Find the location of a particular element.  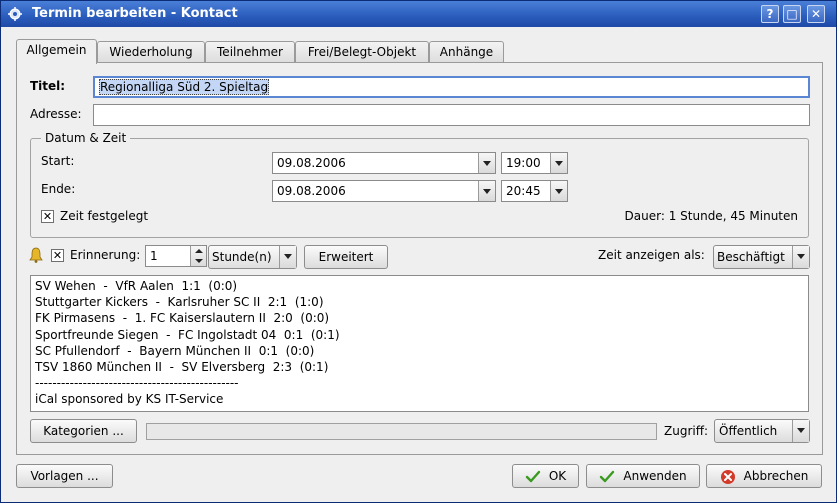

tab-wiederholung: Wiederholung is located at coordinates (151, 52).